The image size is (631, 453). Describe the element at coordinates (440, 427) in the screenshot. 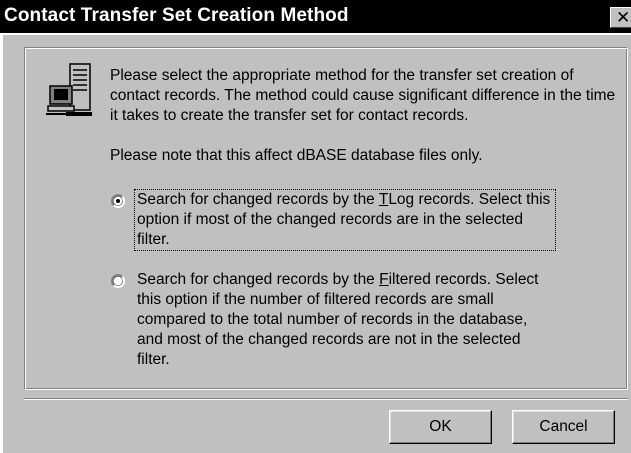

I see `ok-button: OK` at that location.